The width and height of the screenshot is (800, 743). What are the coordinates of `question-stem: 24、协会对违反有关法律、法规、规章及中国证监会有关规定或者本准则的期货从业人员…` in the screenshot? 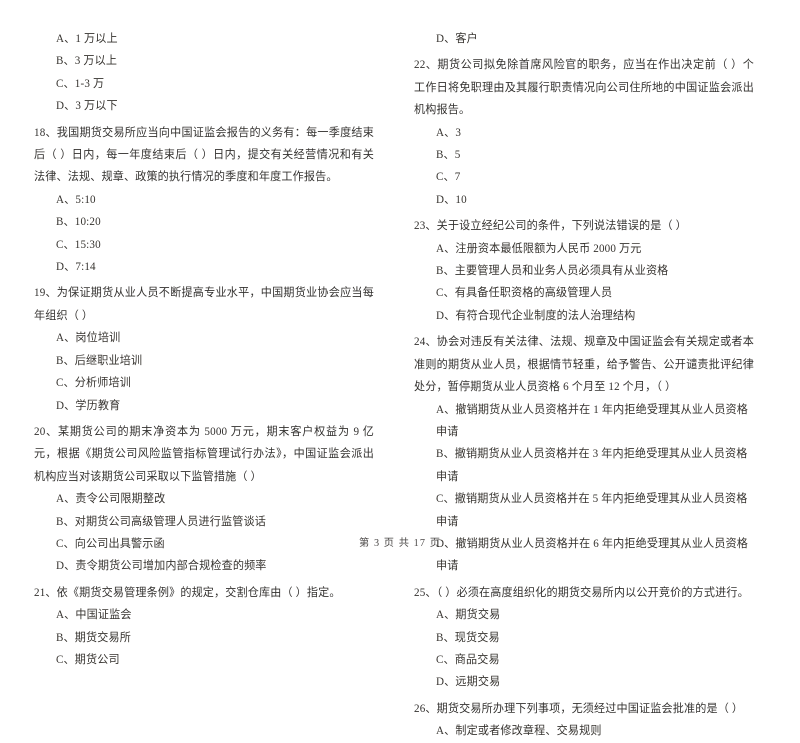 It's located at (584, 365).